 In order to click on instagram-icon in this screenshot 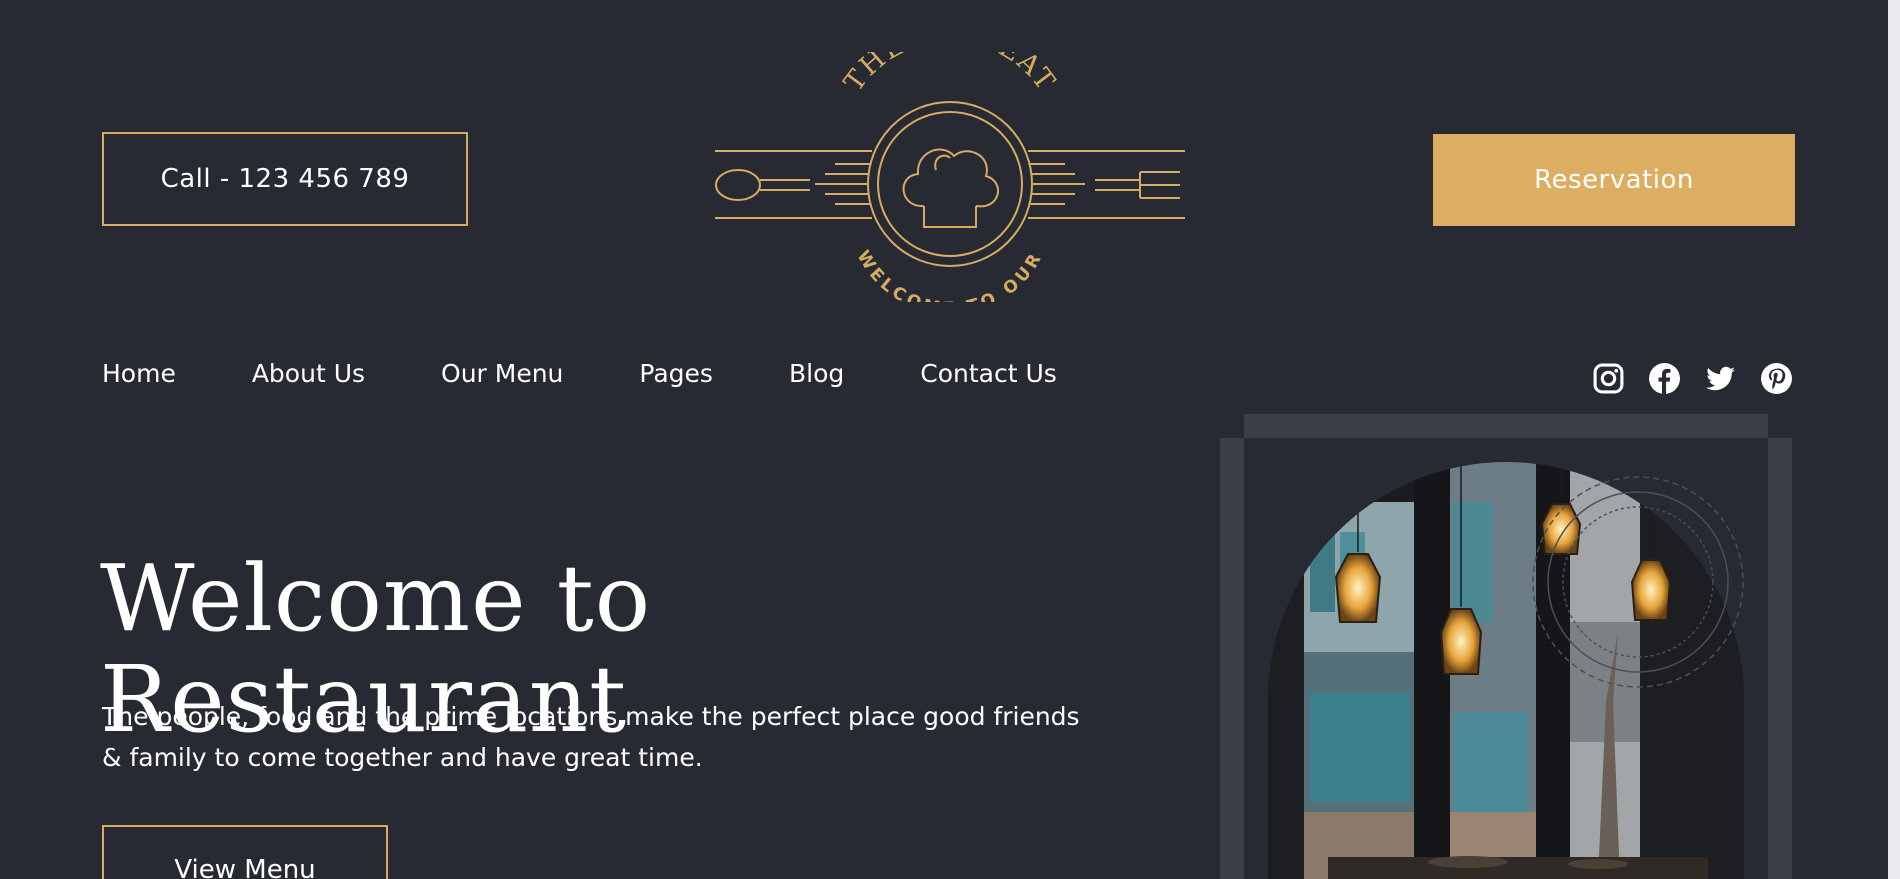, I will do `click(1608, 378)`.